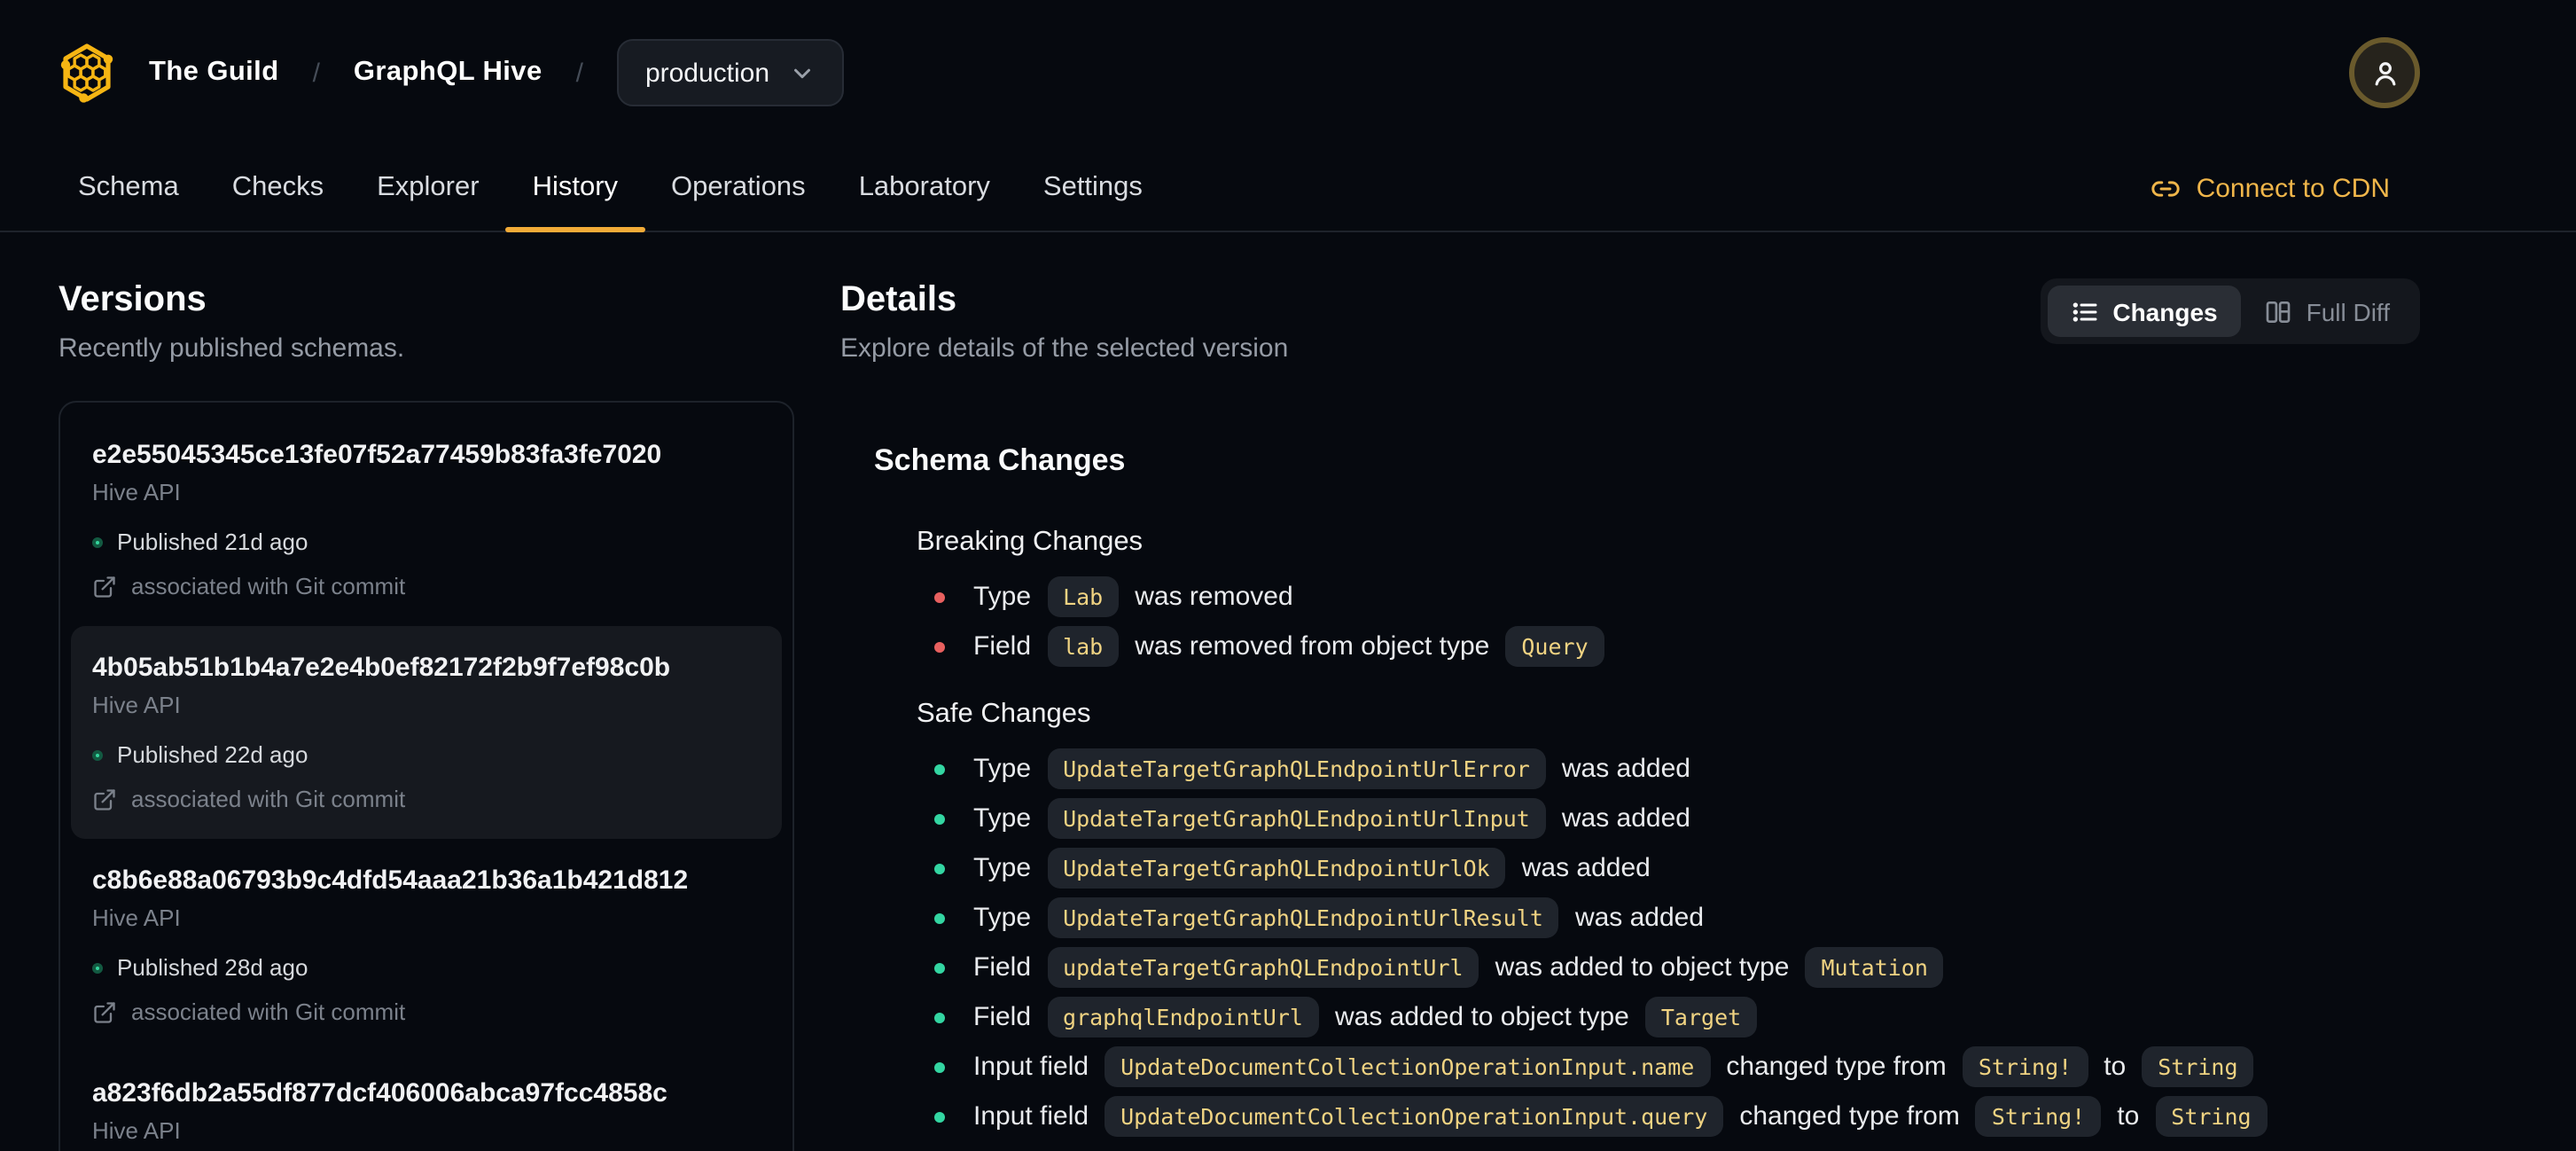 The image size is (2576, 1151). I want to click on toggle-changes-label: Changes, so click(2165, 311).